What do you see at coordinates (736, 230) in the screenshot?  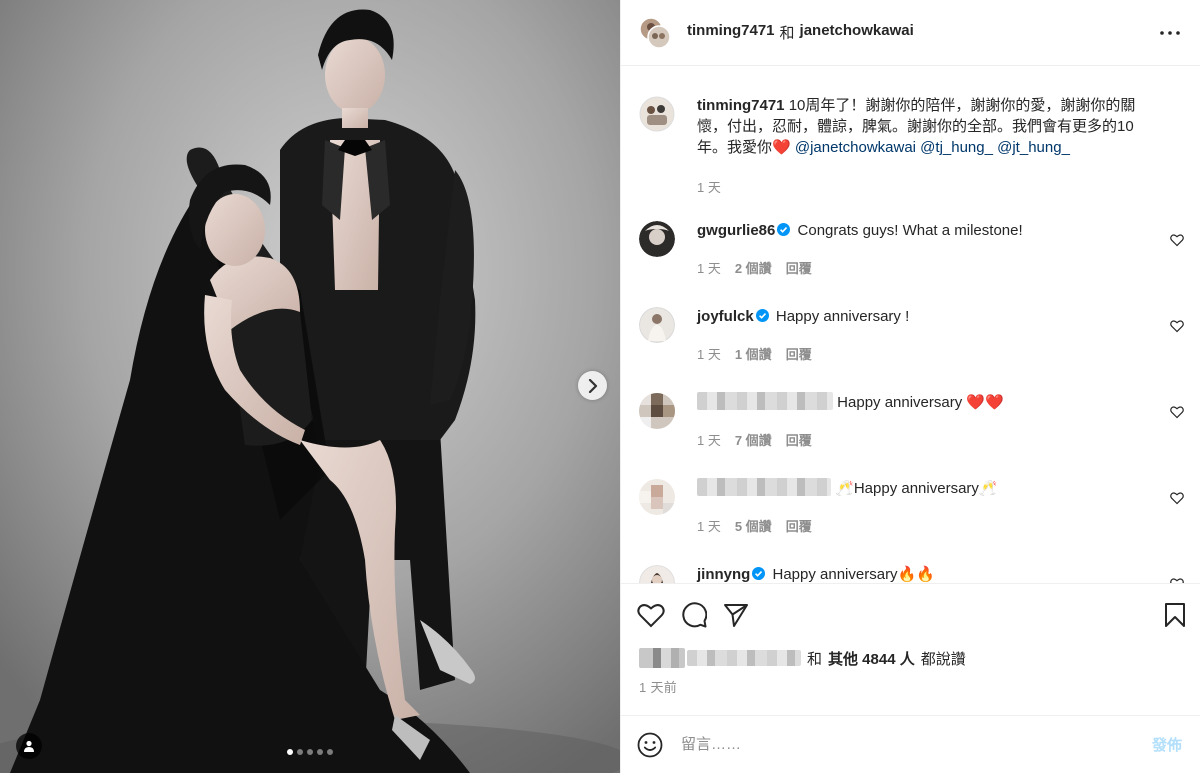 I see `comment-username: gwgurlie86` at bounding box center [736, 230].